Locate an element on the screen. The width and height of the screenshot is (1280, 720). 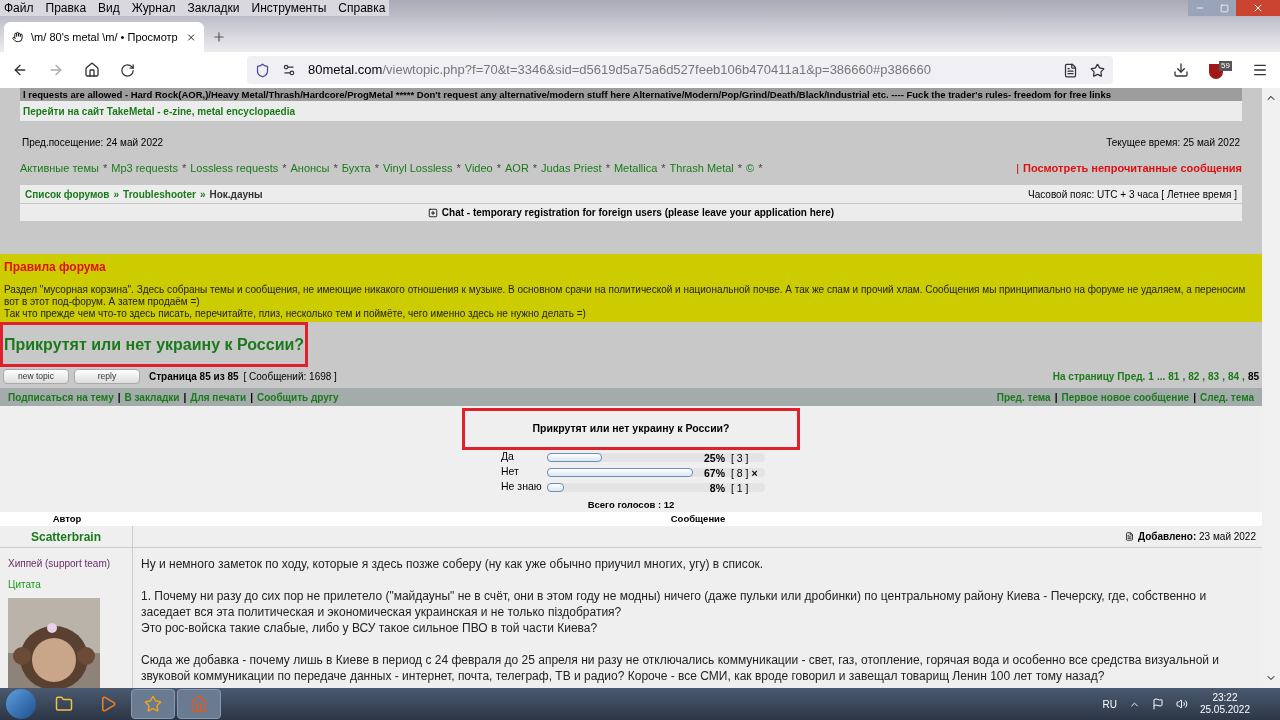
user-rank: Хиппей (support team) is located at coordinates (60, 564).